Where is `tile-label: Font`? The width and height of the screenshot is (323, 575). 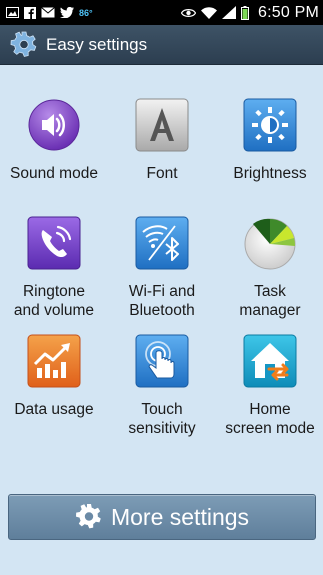 tile-label: Font is located at coordinates (162, 173).